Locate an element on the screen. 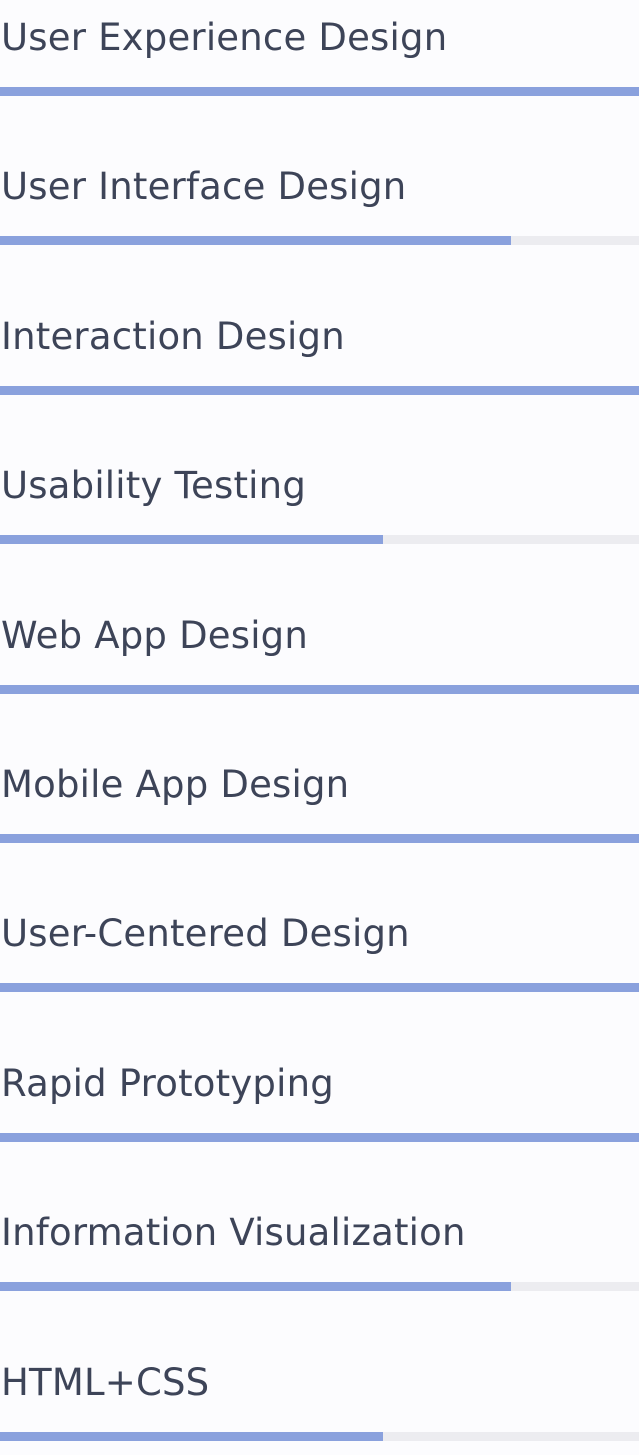 This screenshot has height=1455, width=639. skill-label: Interaction Design is located at coordinates (173, 336).